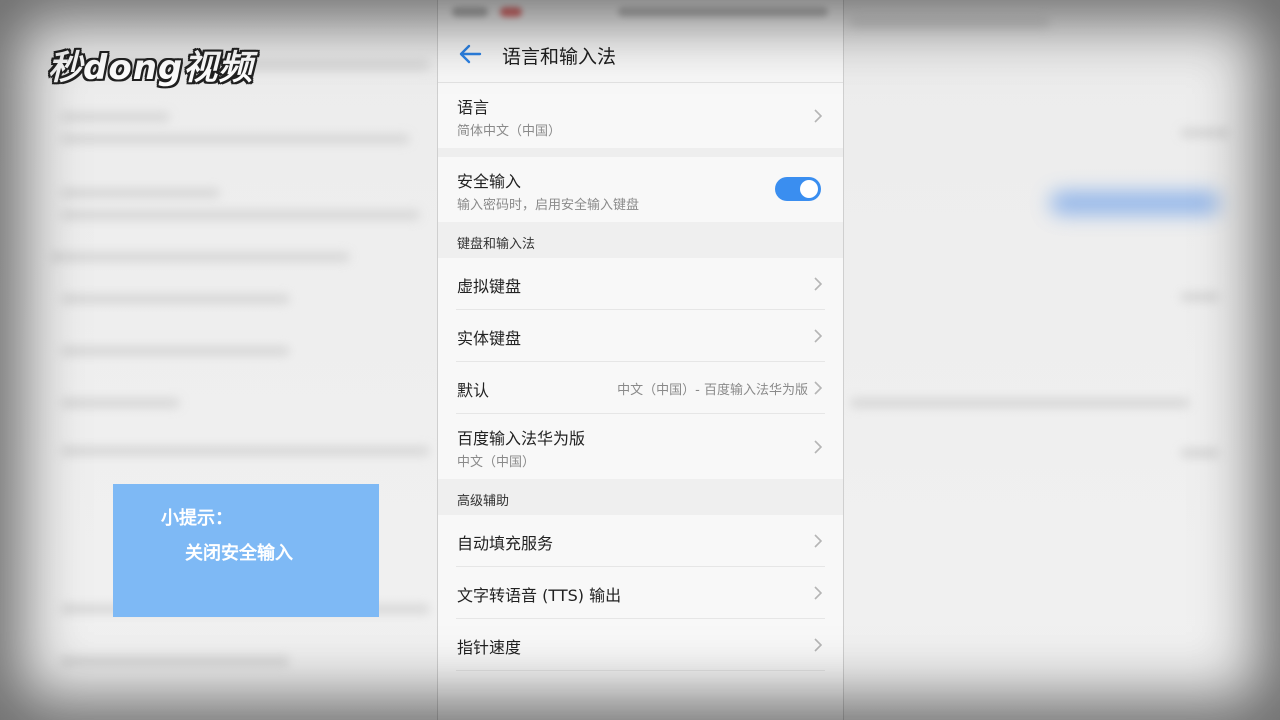 Image resolution: width=1280 pixels, height=720 pixels. Describe the element at coordinates (539, 595) in the screenshot. I see `item-title: 文字转语音 (TTS) 输出` at that location.